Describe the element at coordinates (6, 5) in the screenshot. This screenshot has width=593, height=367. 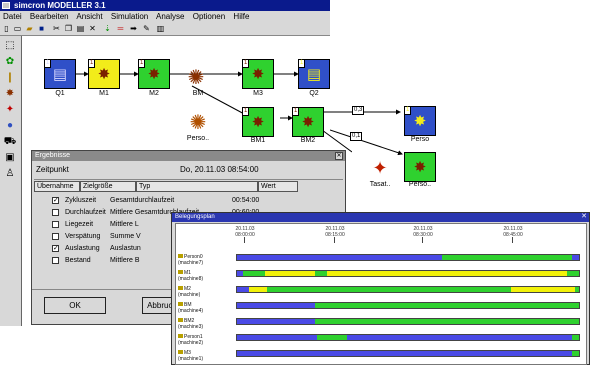
I see `app-icon` at that location.